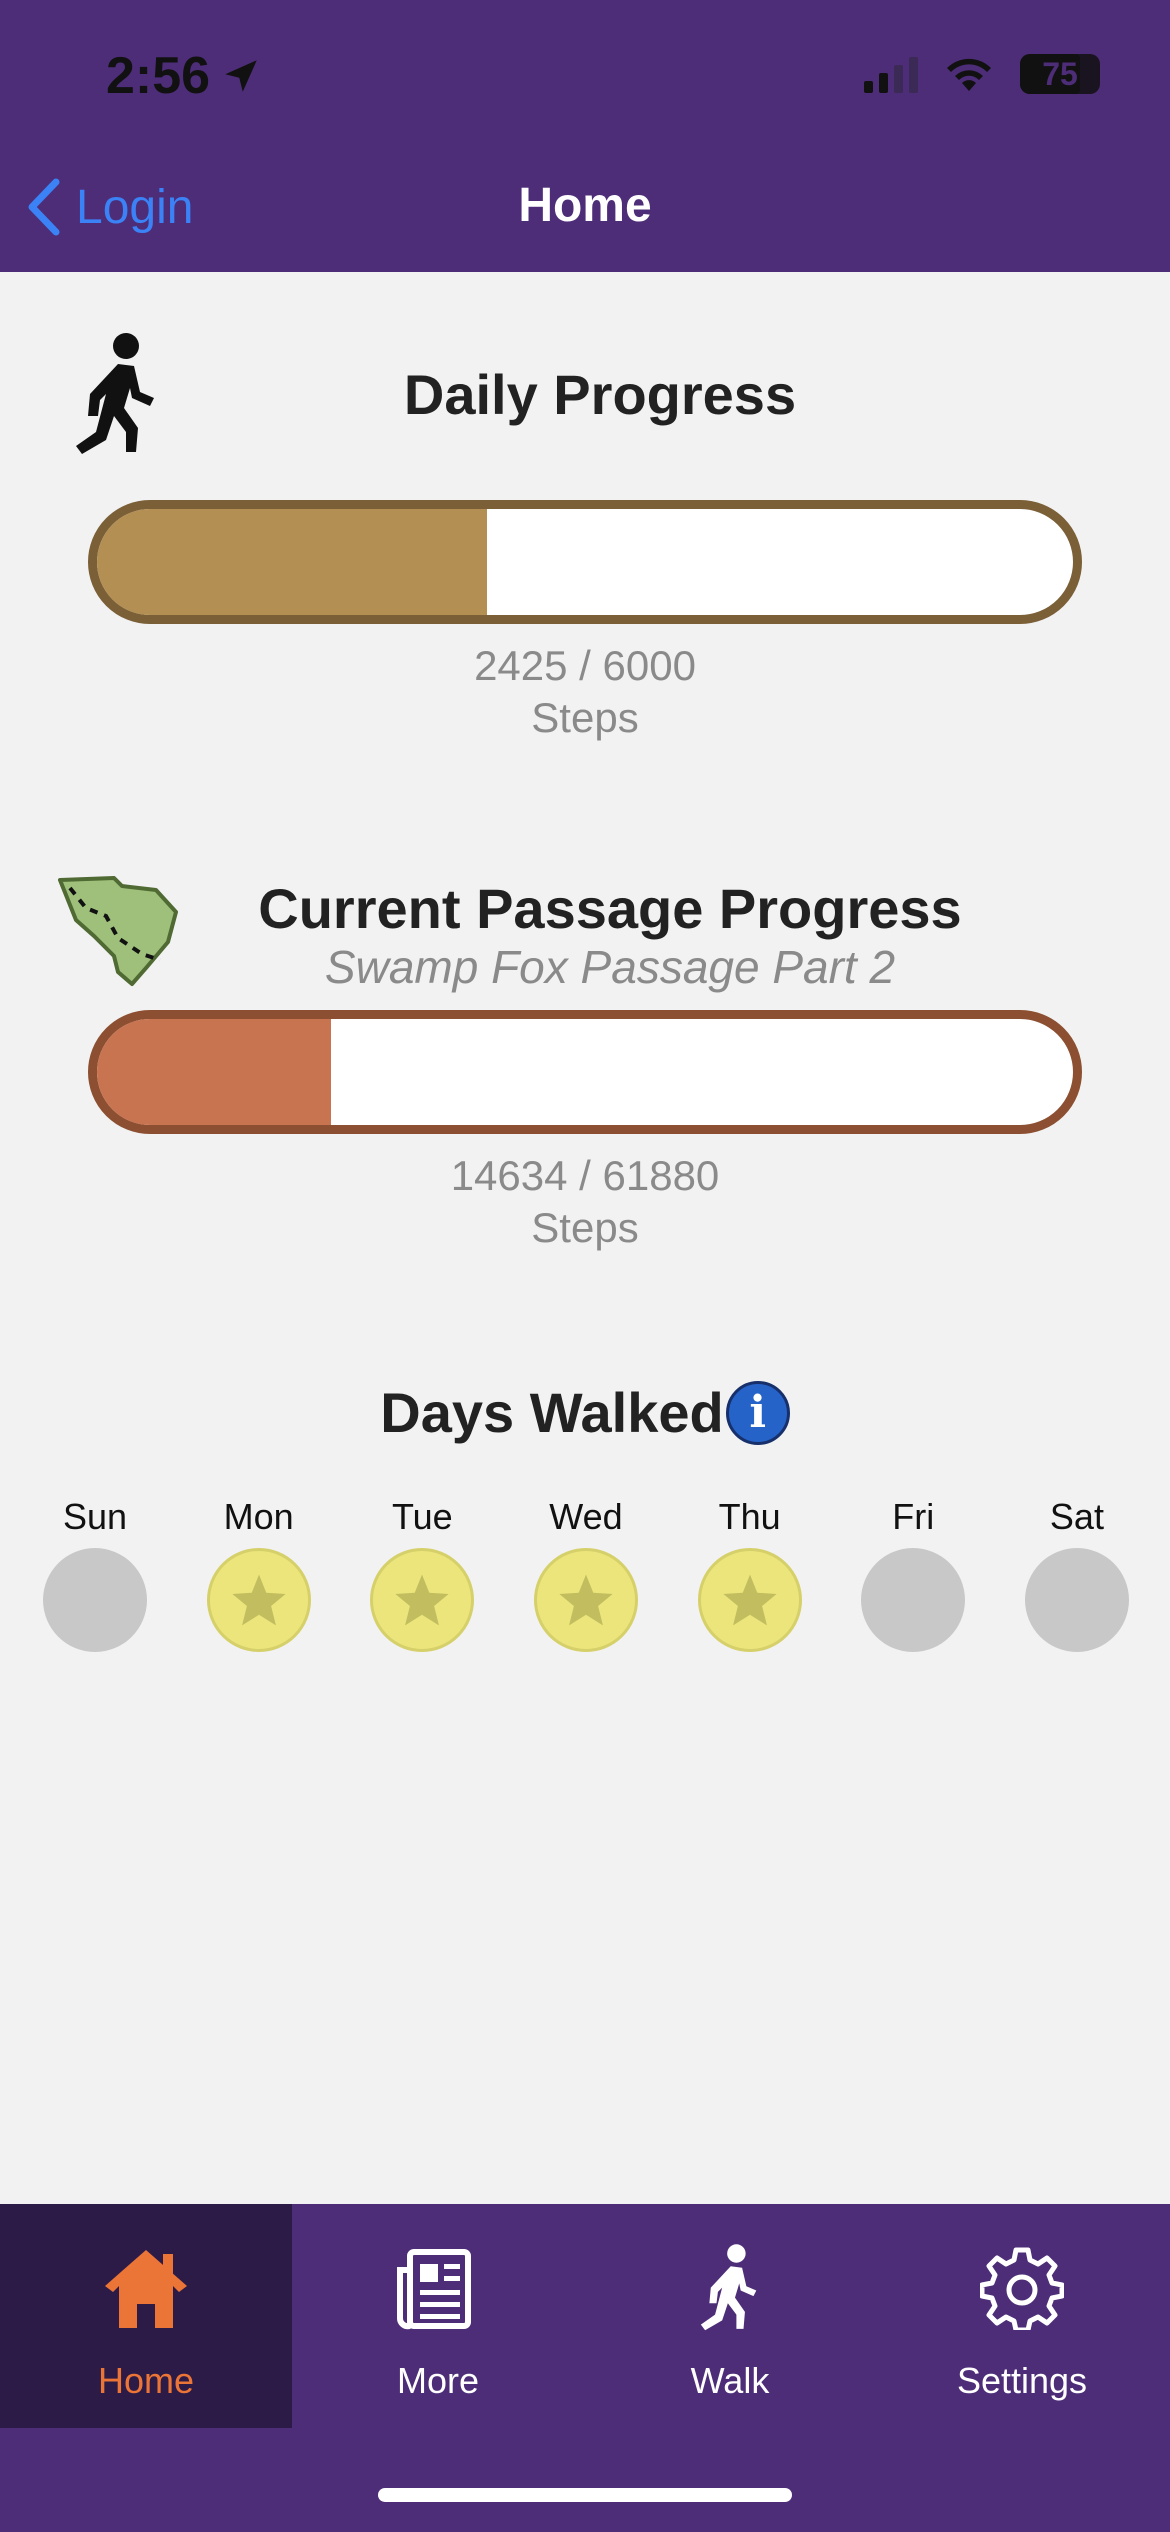 The height and width of the screenshot is (2532, 1170). What do you see at coordinates (552, 1412) in the screenshot?
I see `days-walked-title: Days Walked` at bounding box center [552, 1412].